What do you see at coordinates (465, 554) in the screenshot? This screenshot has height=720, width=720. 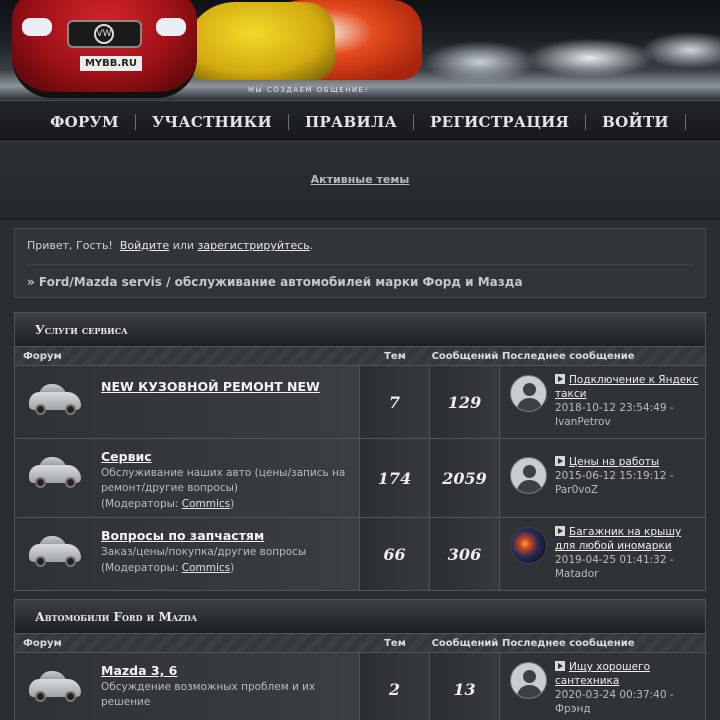 I see `posts-count: 306` at bounding box center [465, 554].